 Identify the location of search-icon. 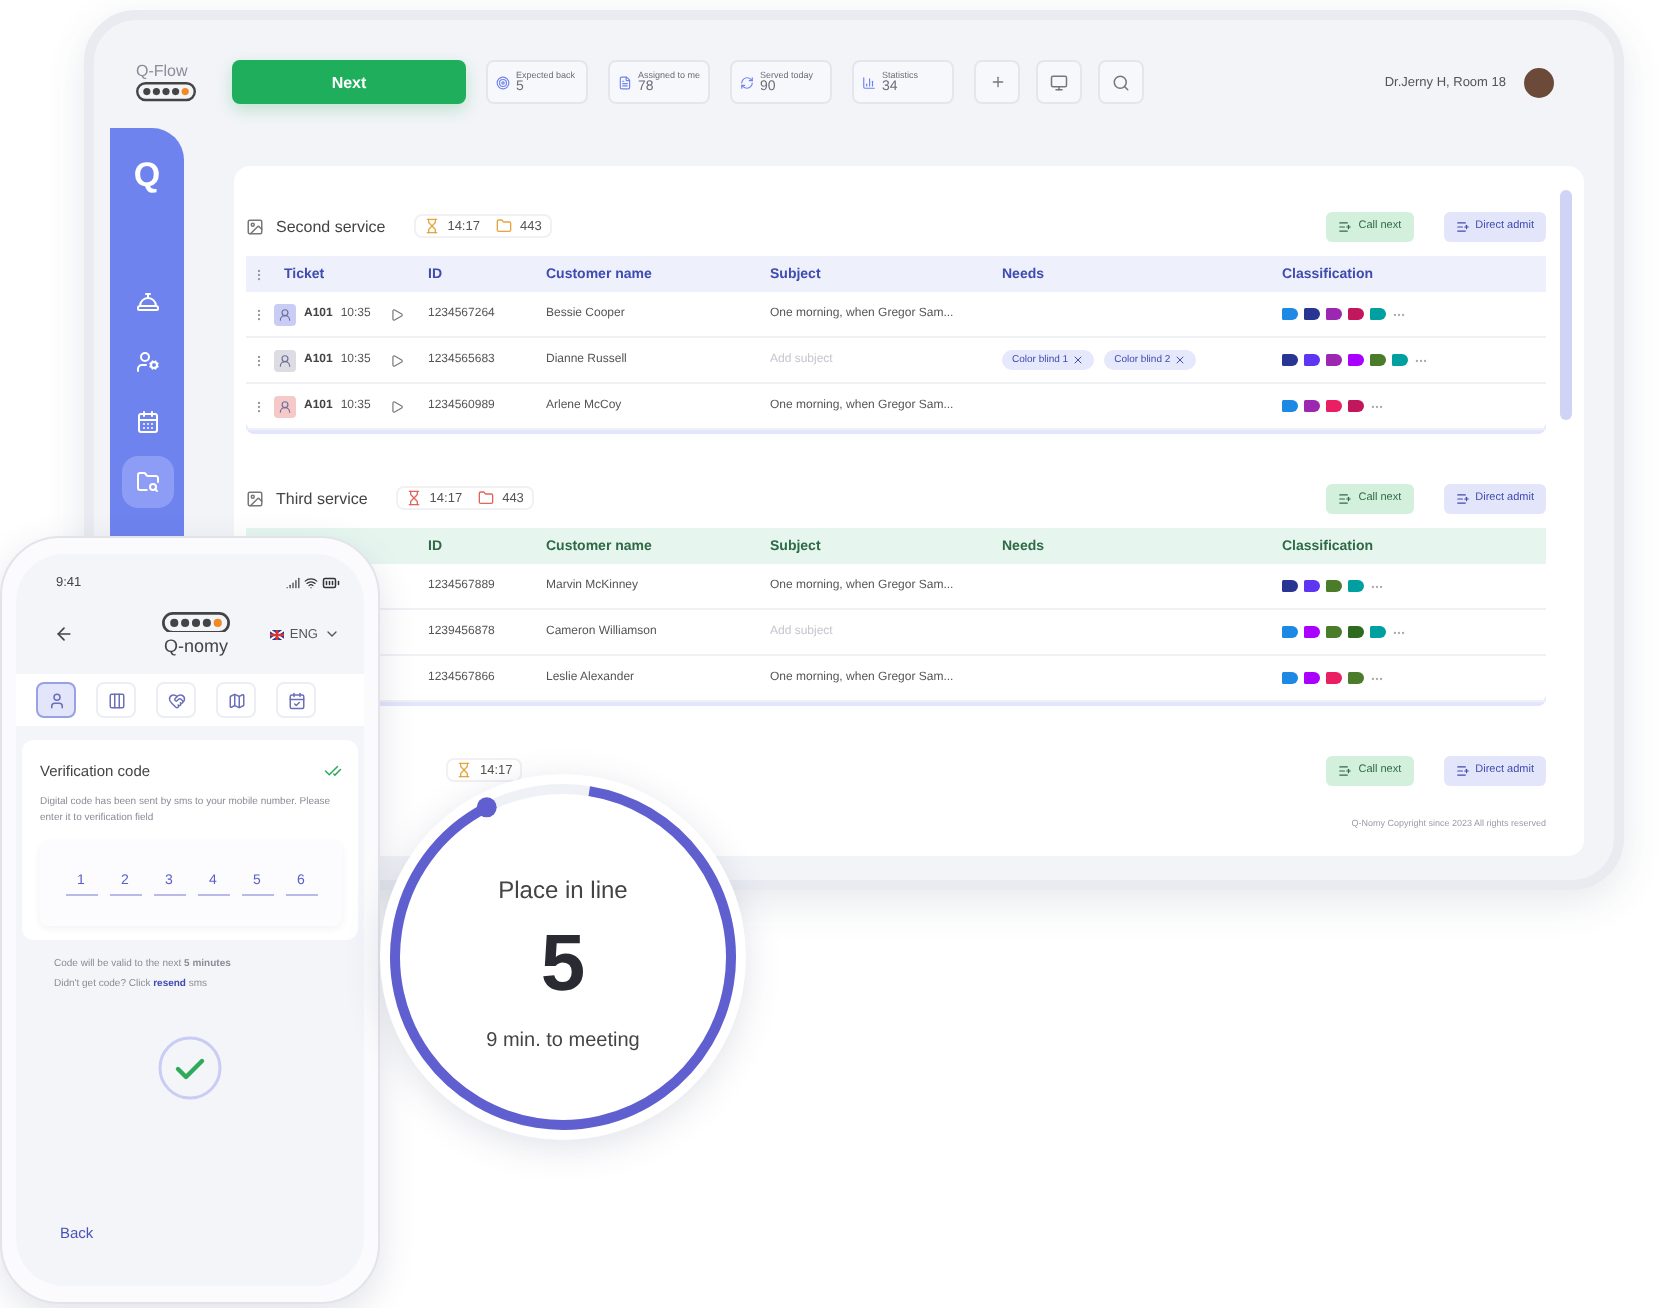
(1121, 82).